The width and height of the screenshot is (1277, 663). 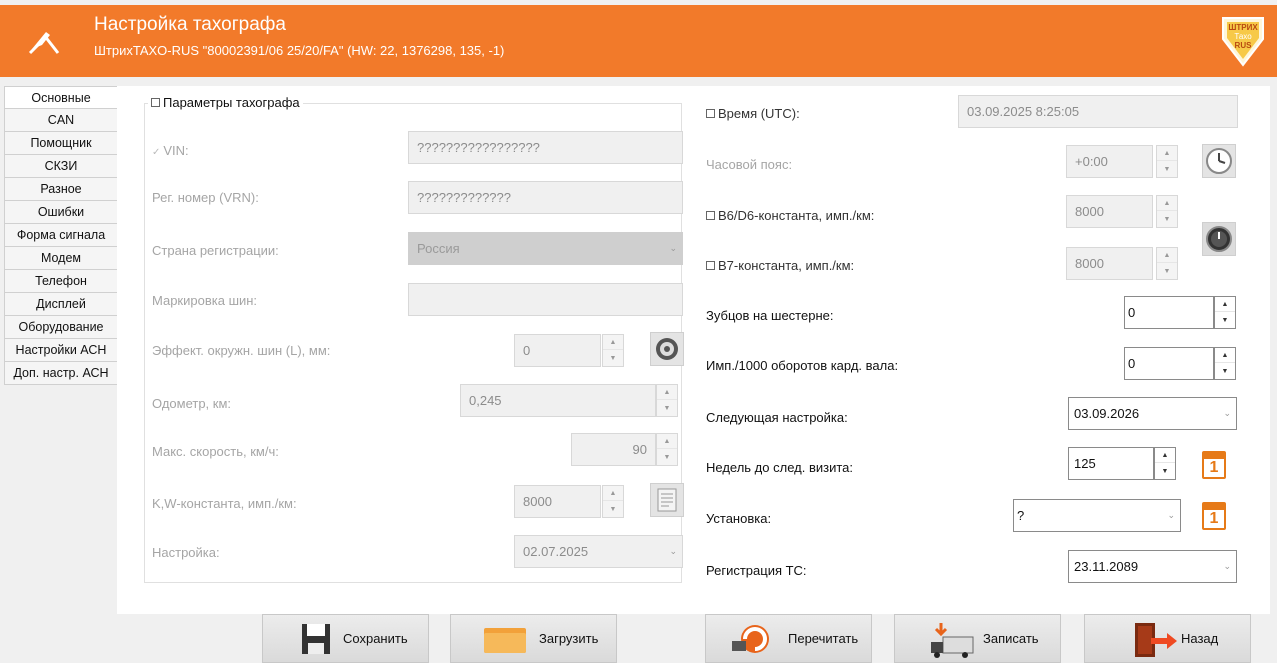 What do you see at coordinates (225, 102) in the screenshot?
I see `tacho-params-title: Параметры тахографа` at bounding box center [225, 102].